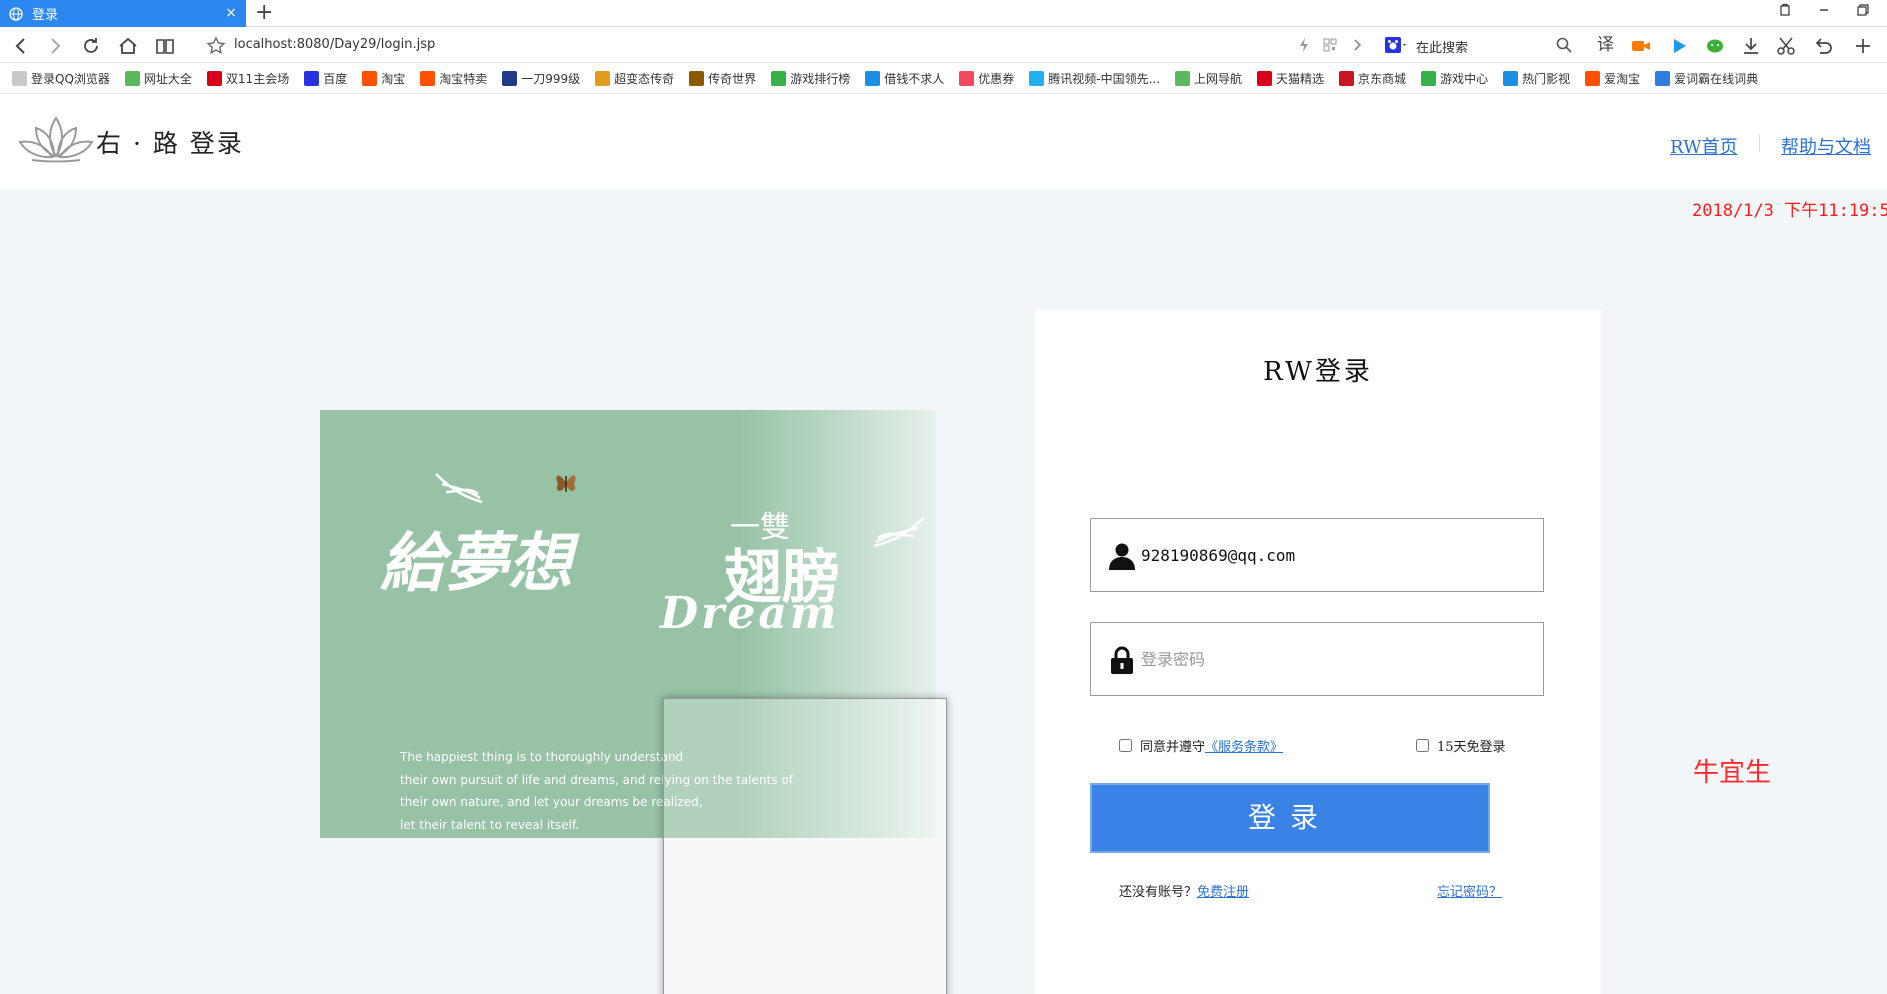 This screenshot has width=1887, height=994. Describe the element at coordinates (19, 78) in the screenshot. I see `qq-user-icon` at that location.